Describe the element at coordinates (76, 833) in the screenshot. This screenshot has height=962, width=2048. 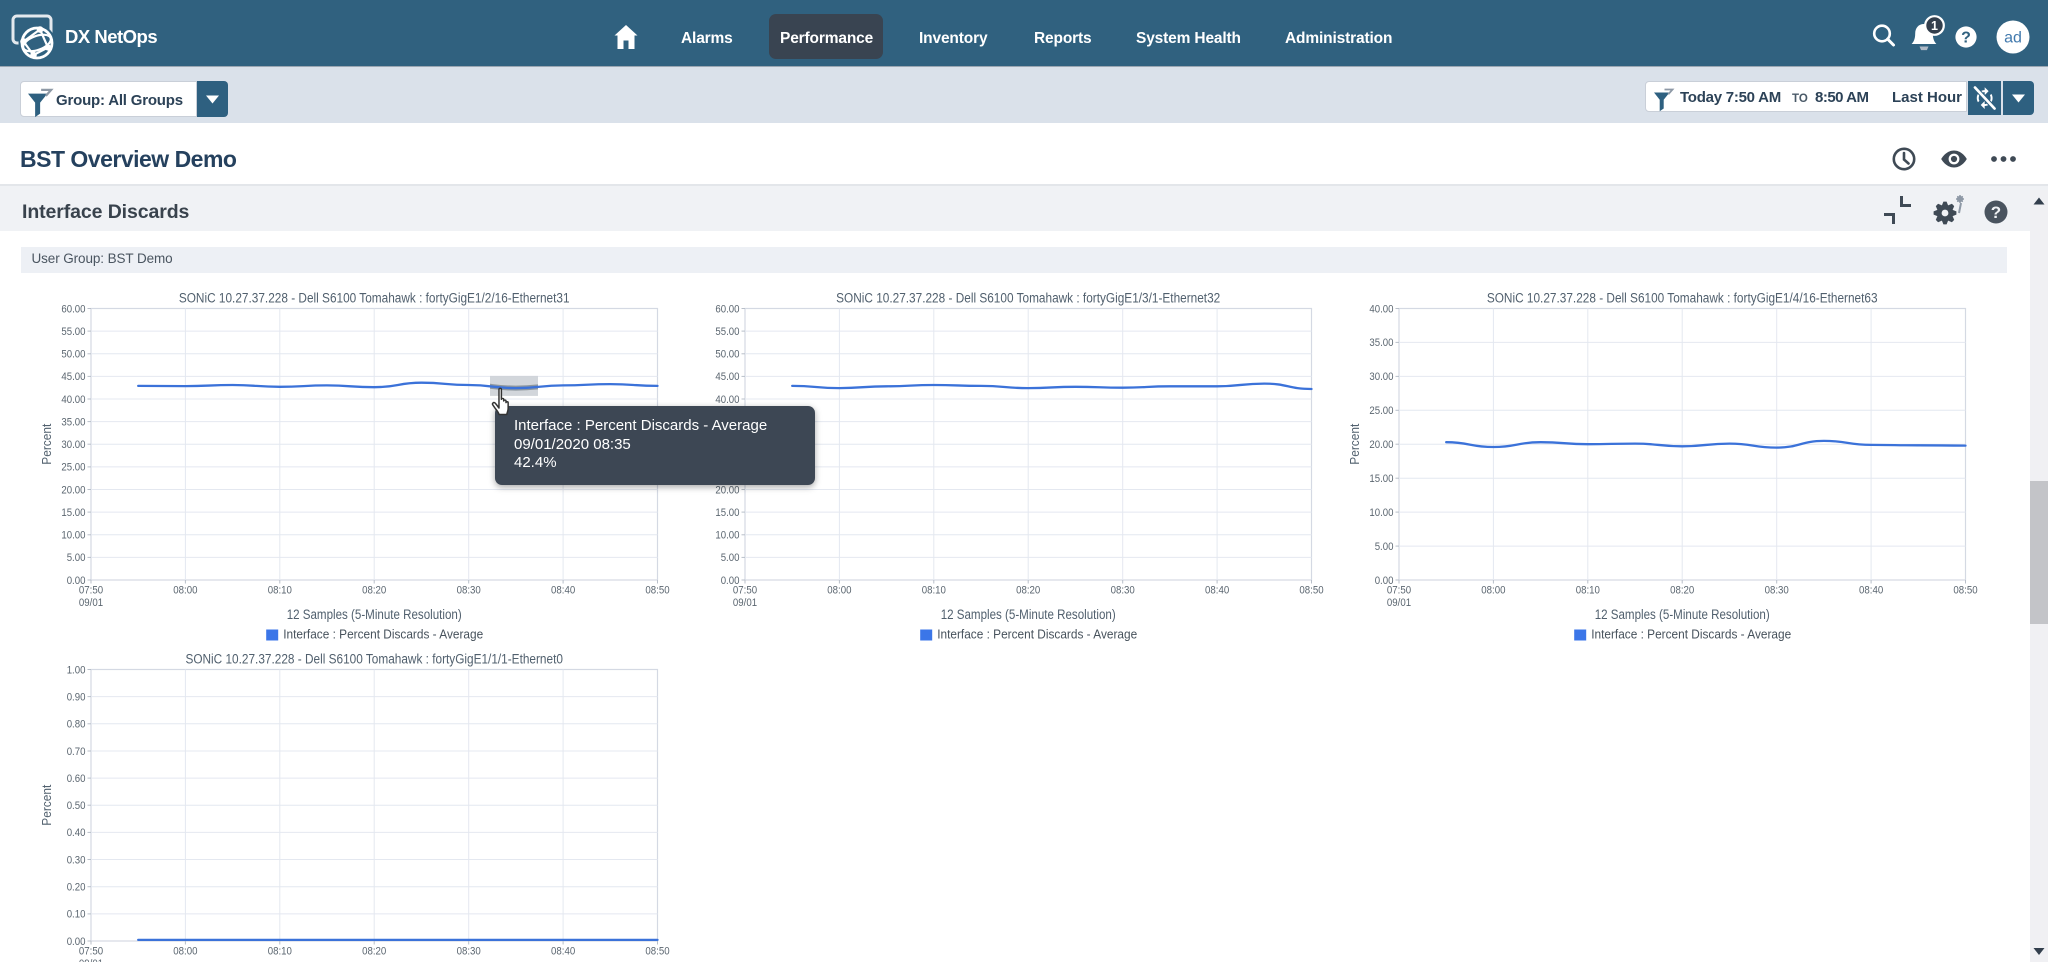
I see `svg-text: 0.40` at that location.